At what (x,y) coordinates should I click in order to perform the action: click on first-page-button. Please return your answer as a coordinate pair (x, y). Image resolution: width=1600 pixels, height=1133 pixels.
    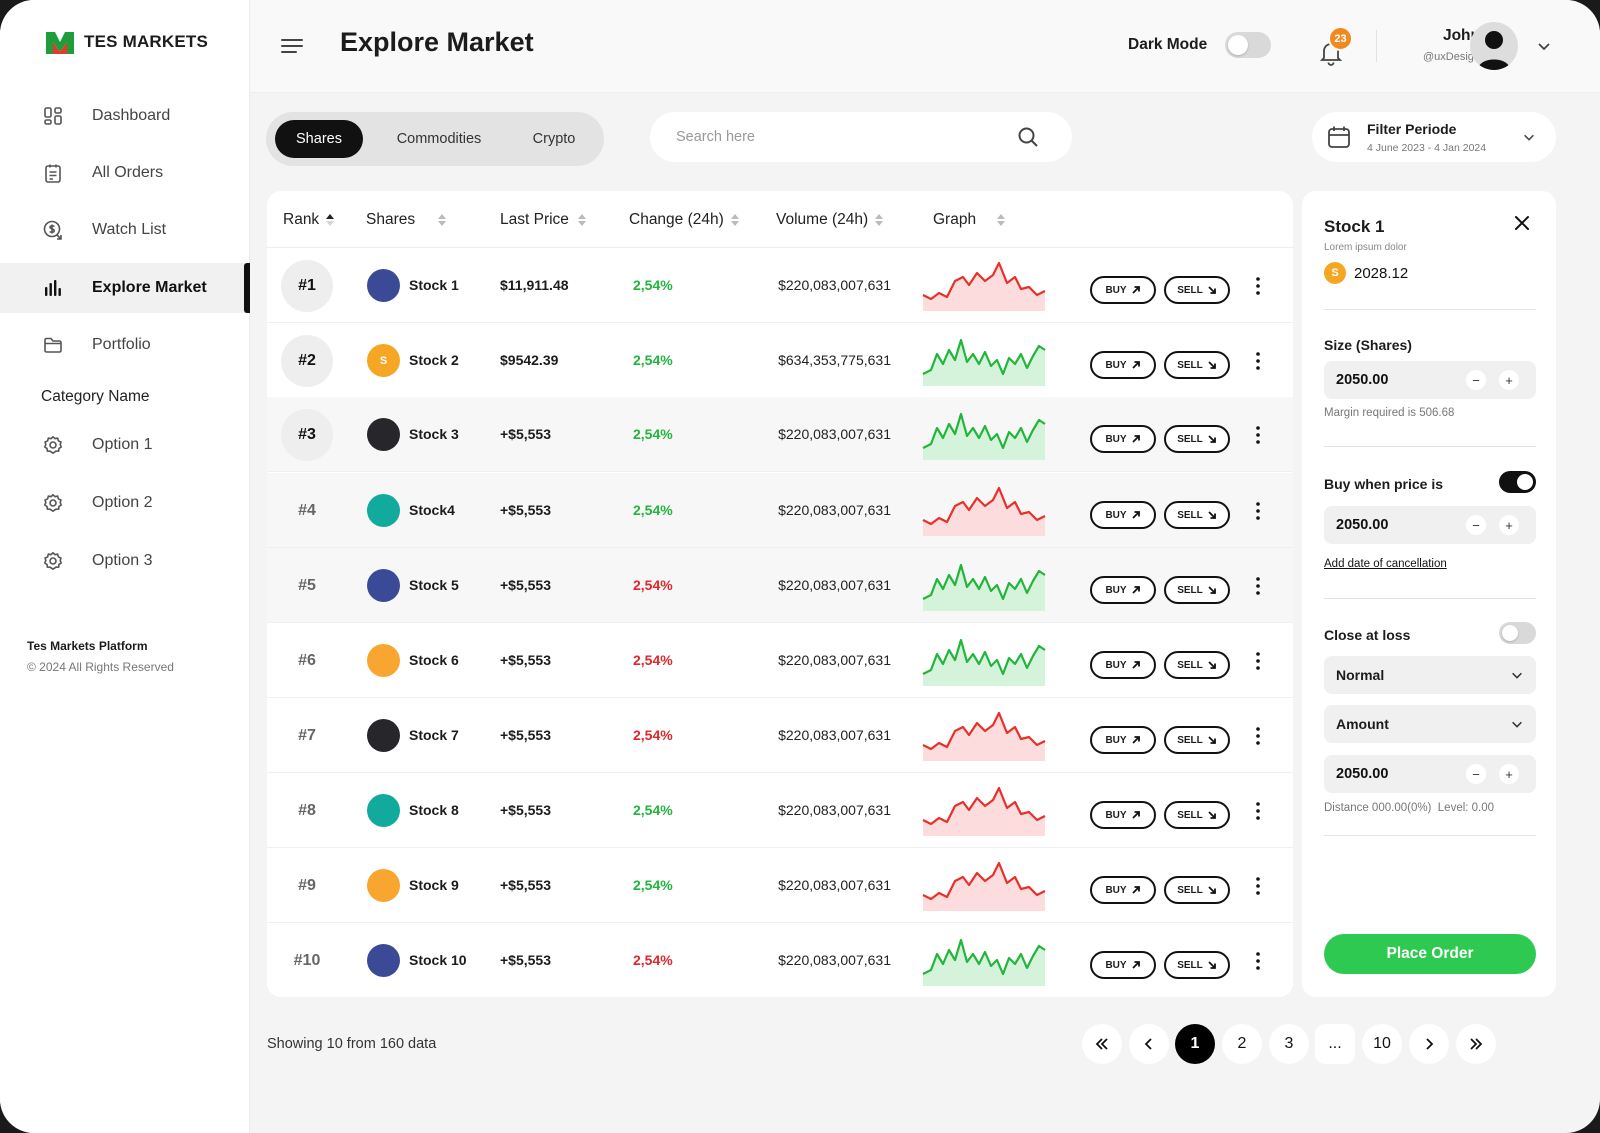
    Looking at the image, I should click on (1102, 1044).